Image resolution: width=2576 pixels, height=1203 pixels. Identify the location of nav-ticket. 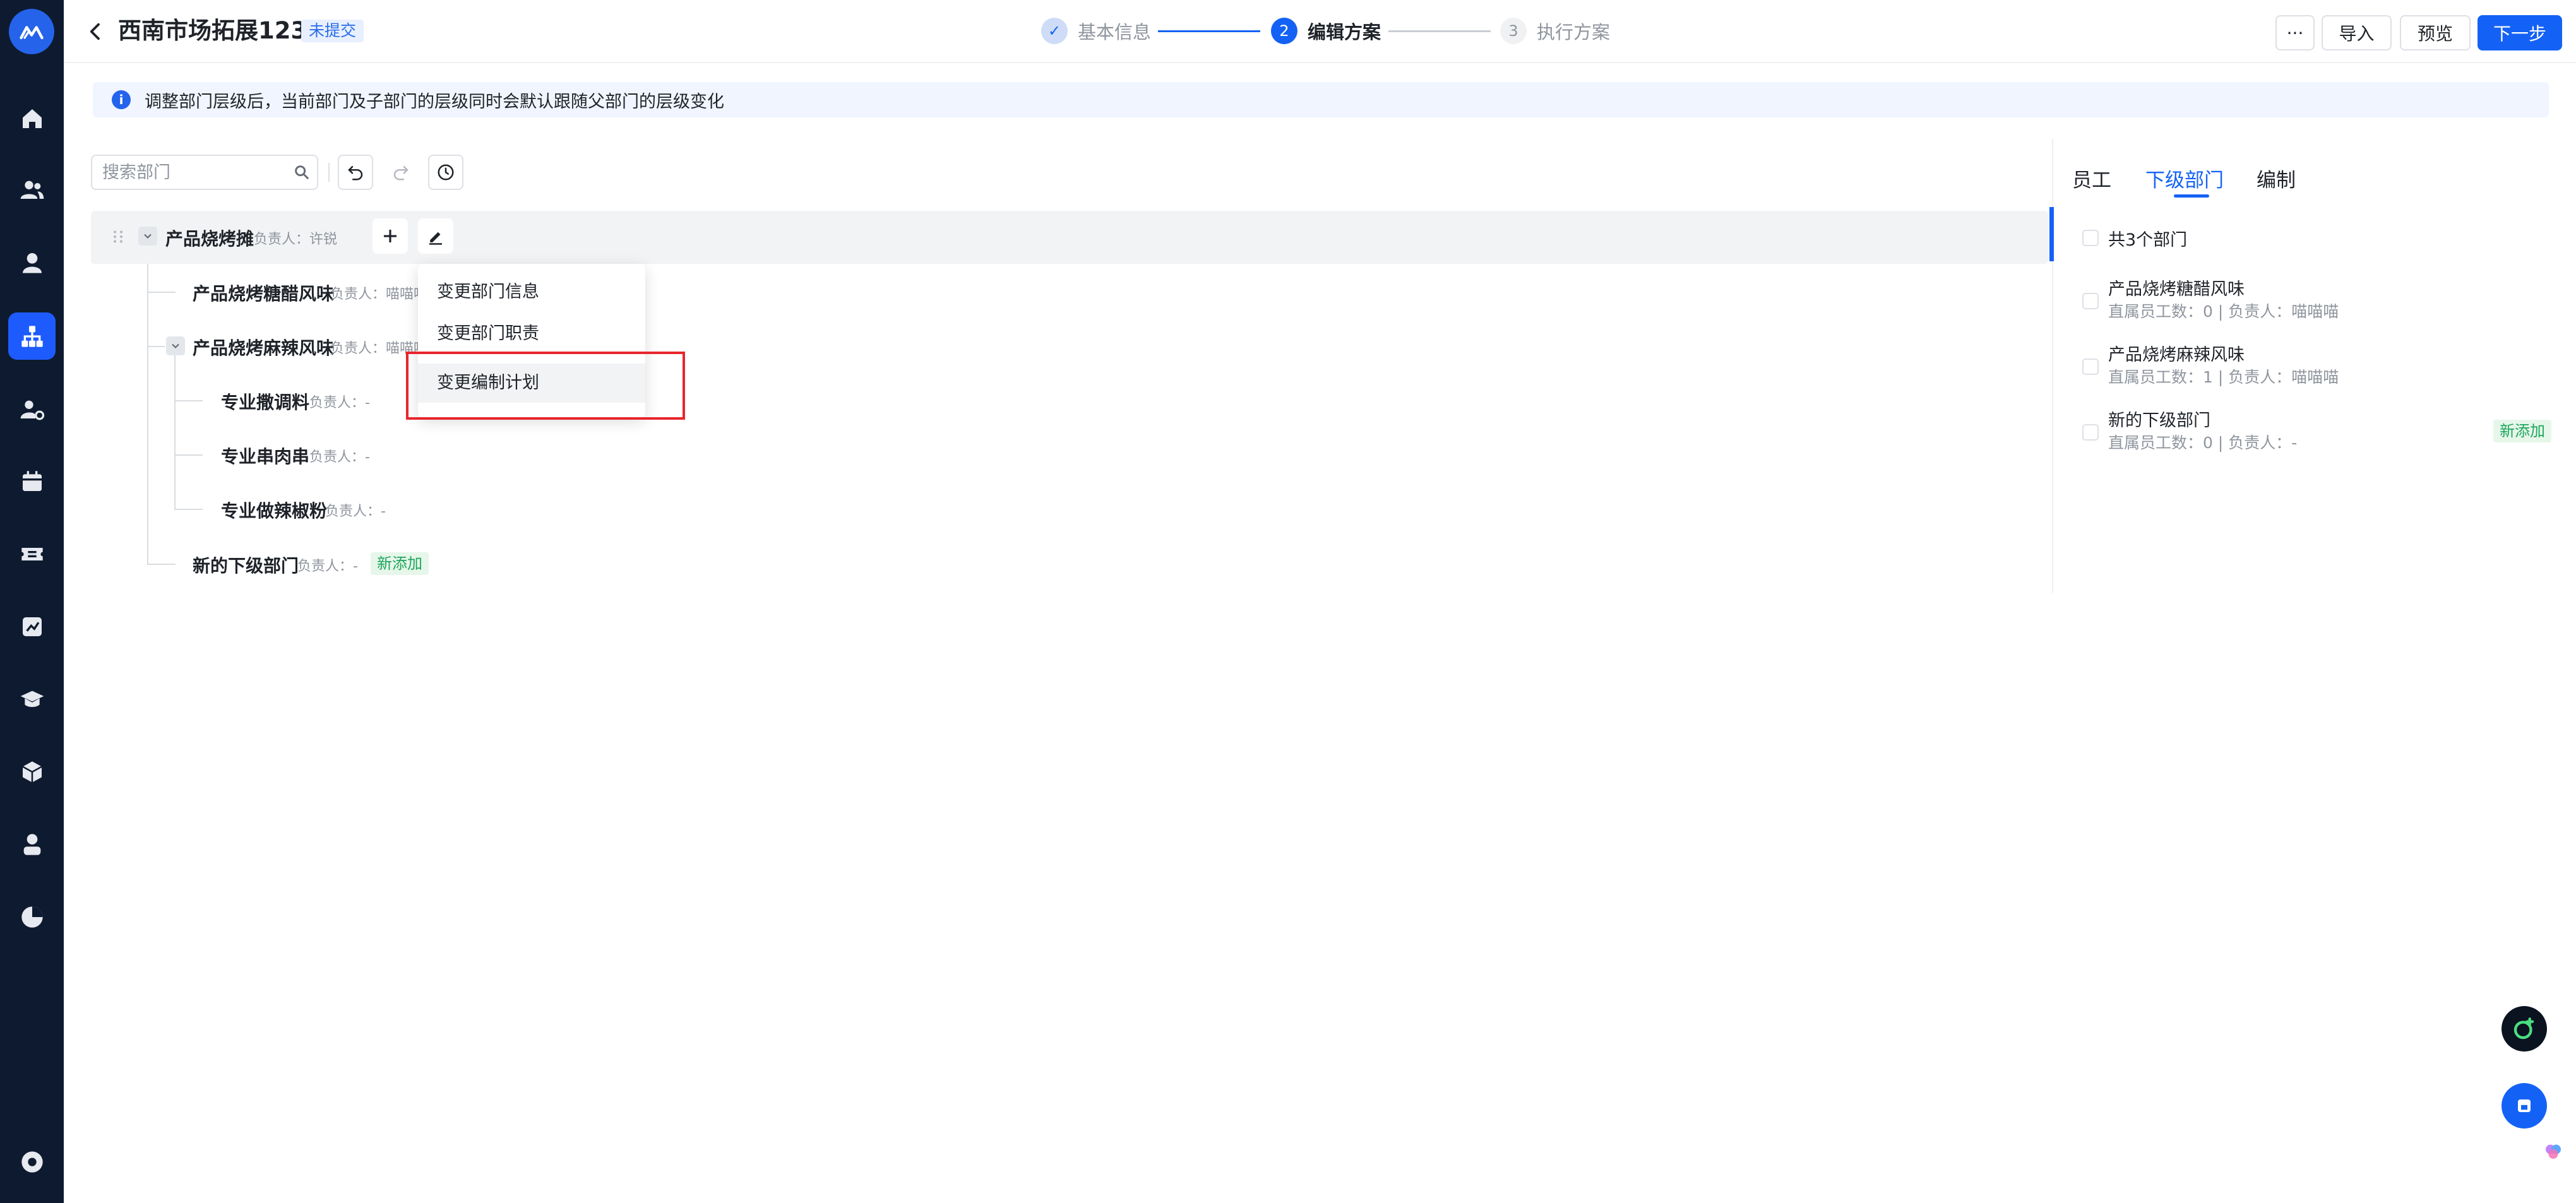
(32, 554).